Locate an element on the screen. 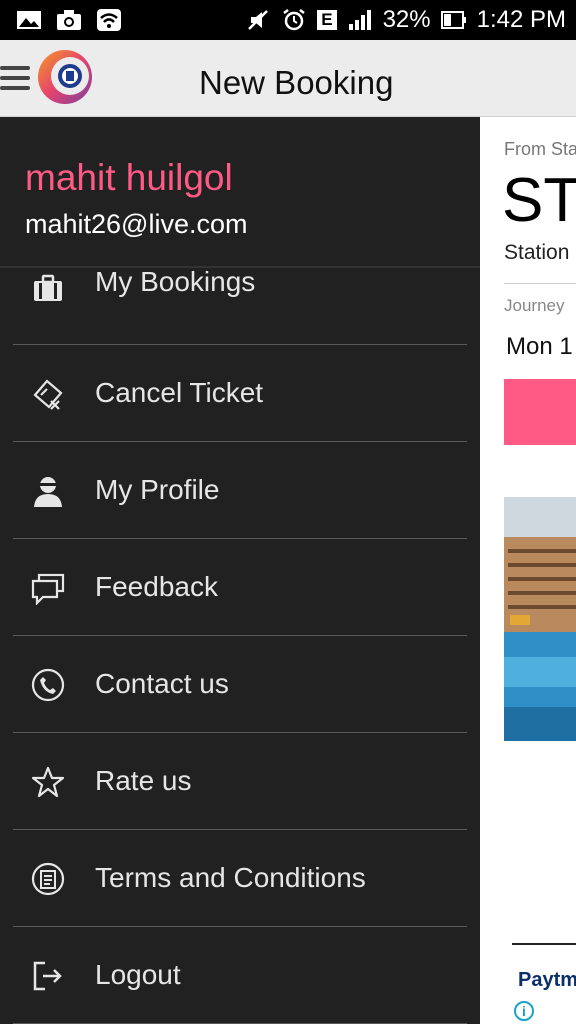 Image resolution: width=576 pixels, height=1024 pixels. menu-label: Cancel Ticket is located at coordinates (179, 392).